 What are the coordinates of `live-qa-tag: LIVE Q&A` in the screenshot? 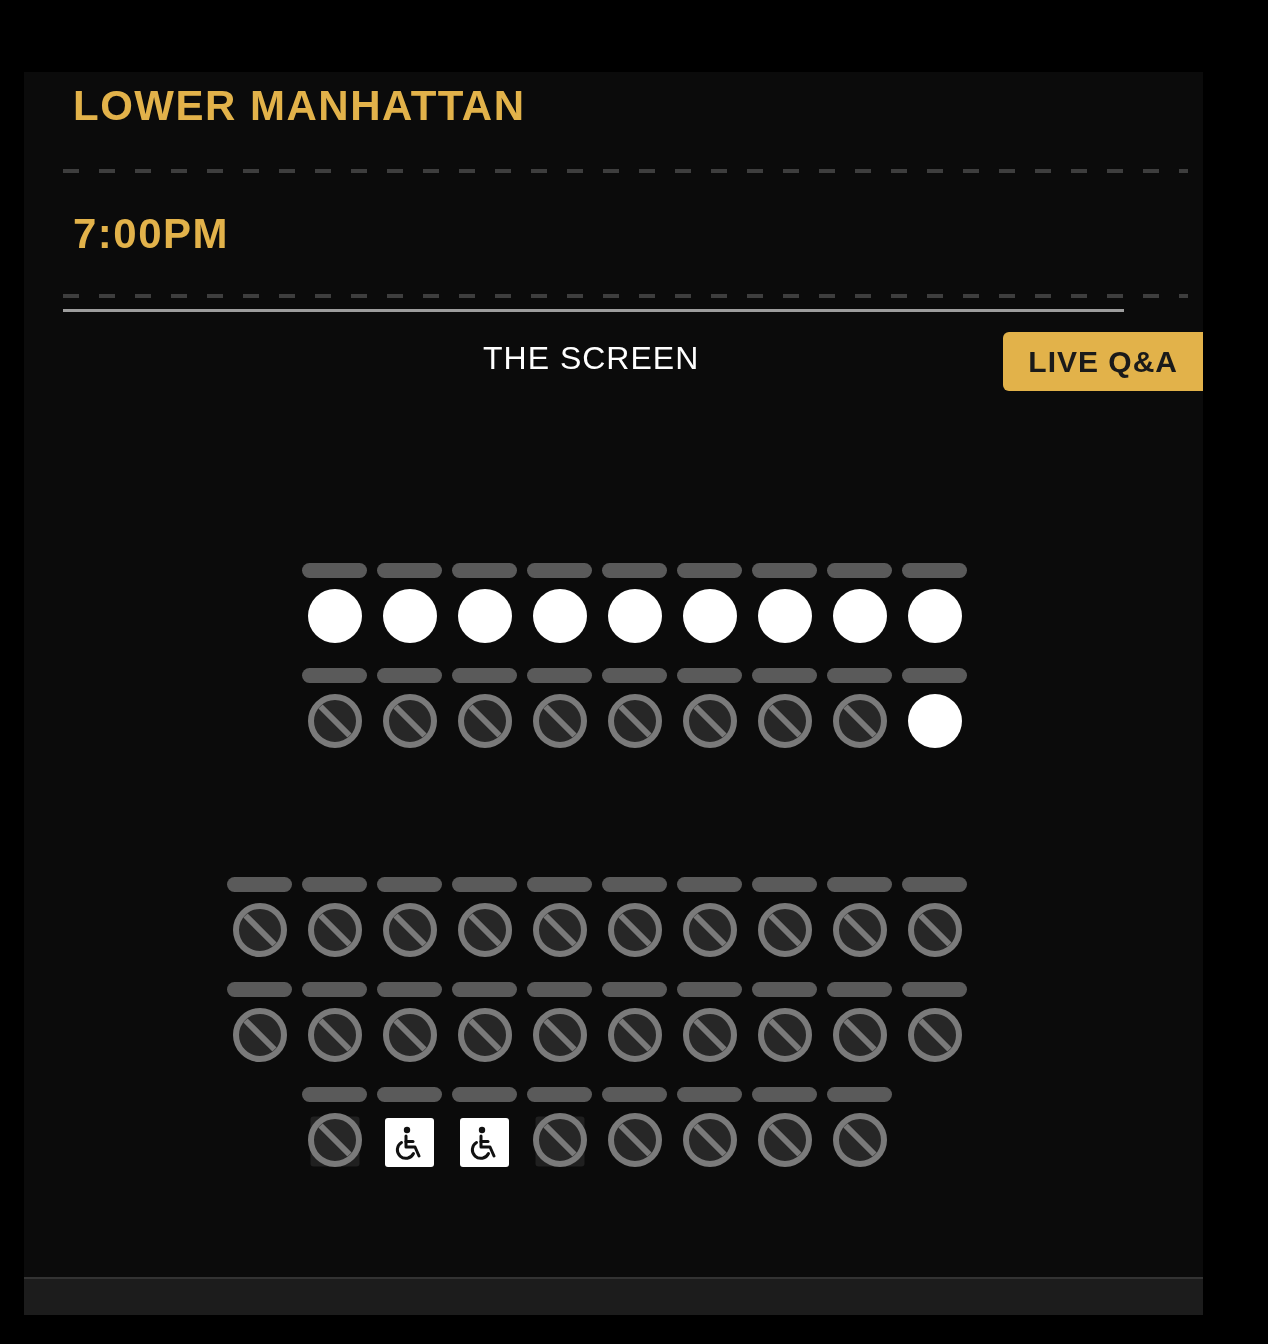 It's located at (1103, 361).